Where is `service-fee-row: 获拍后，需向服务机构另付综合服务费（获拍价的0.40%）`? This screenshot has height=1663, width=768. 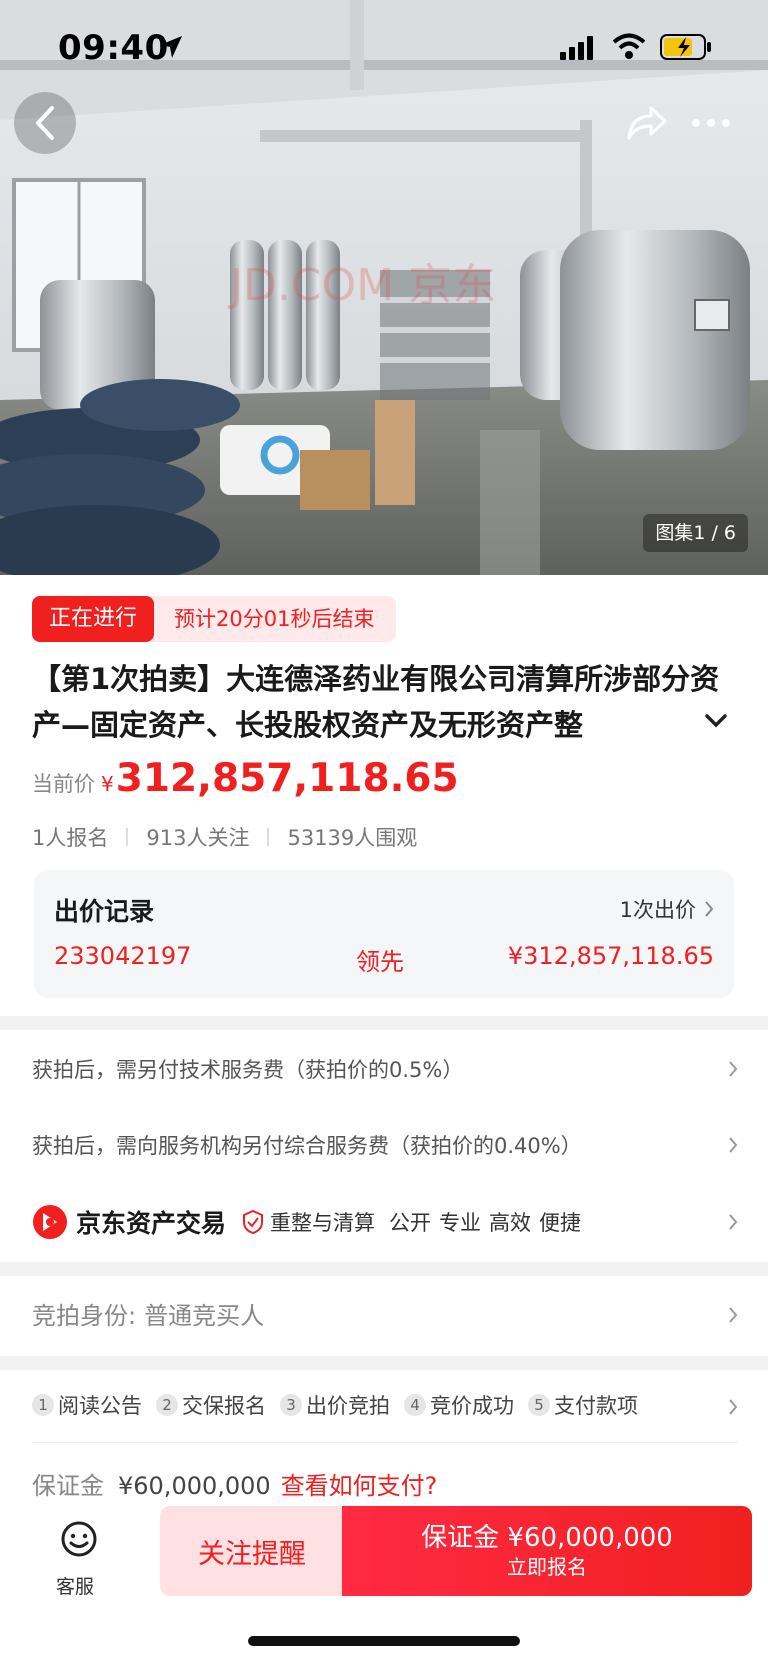 service-fee-row: 获拍后，需向服务机构另付综合服务费（获拍价的0.40%） is located at coordinates (385, 1145).